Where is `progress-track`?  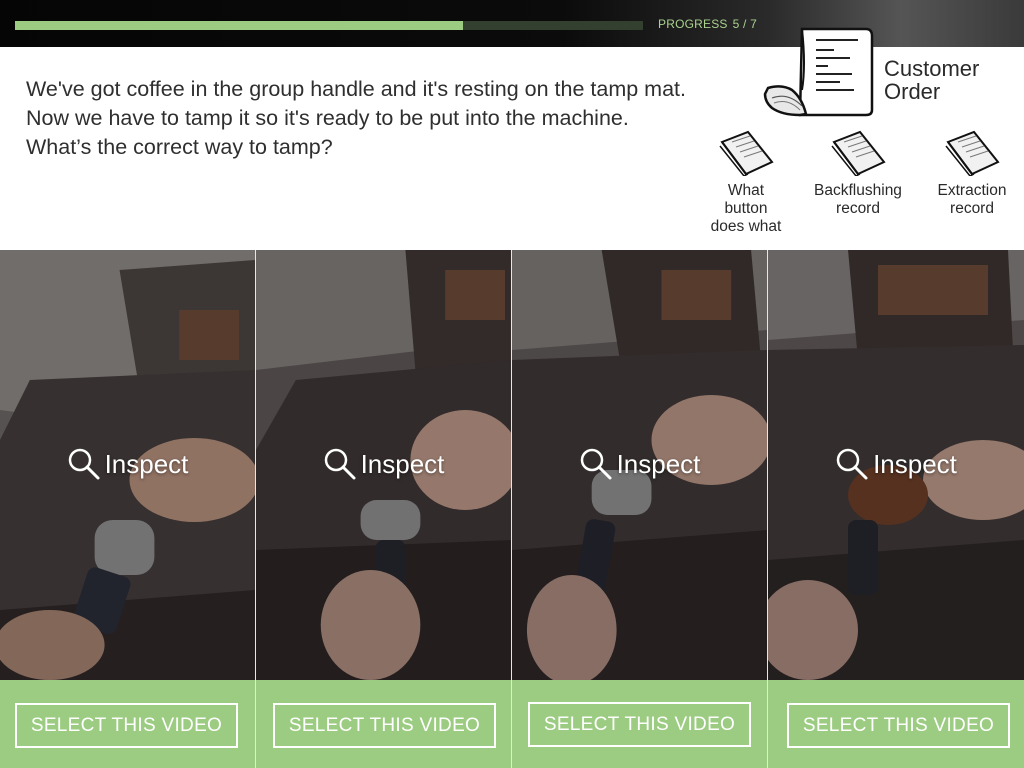
progress-track is located at coordinates (329, 25).